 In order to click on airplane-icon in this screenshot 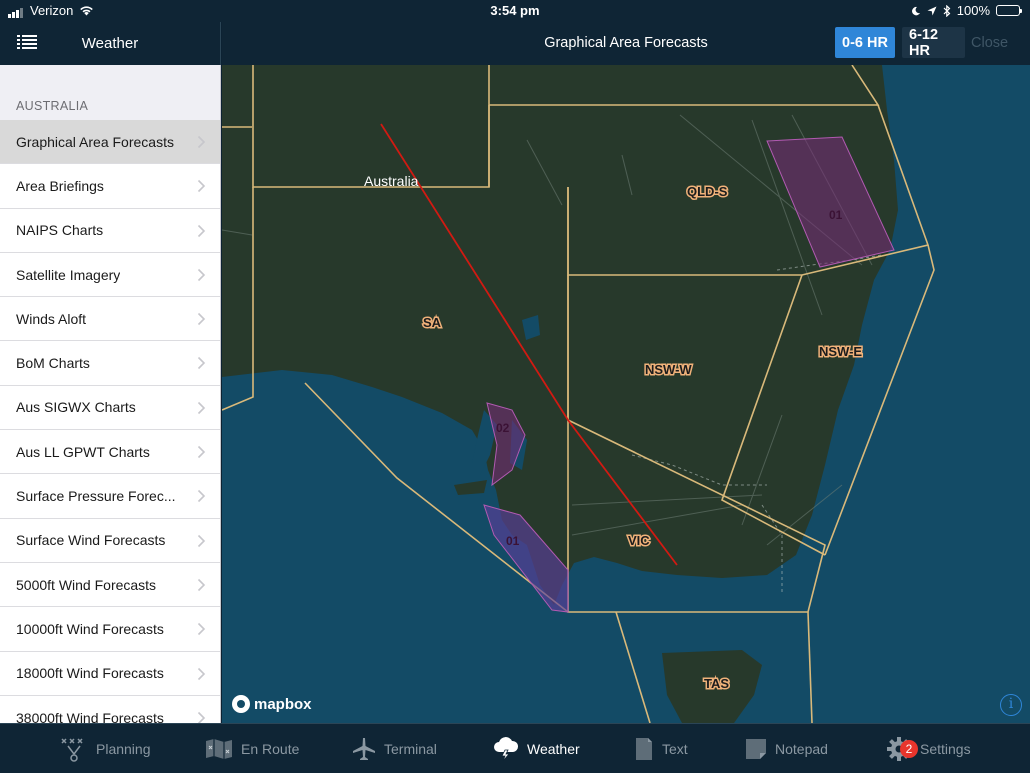, I will do `click(364, 749)`.